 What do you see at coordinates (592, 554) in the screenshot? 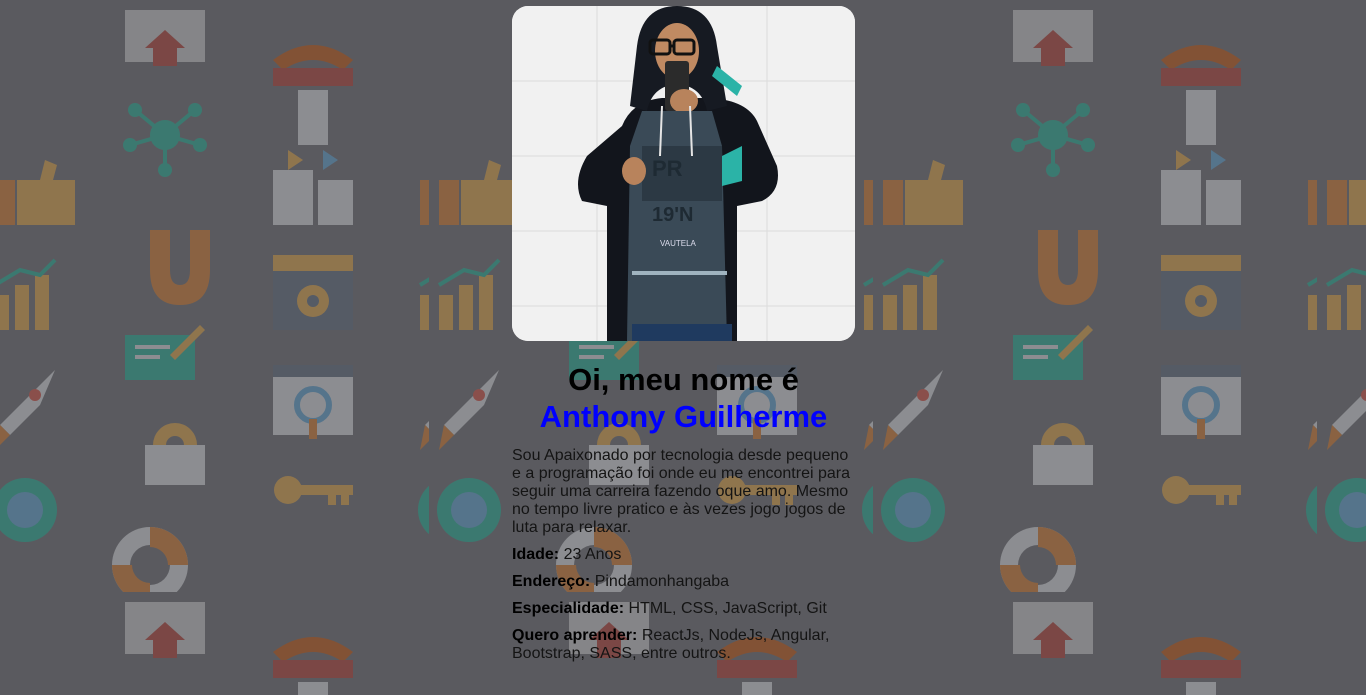
I see `field-age-value: 23 Anos` at bounding box center [592, 554].